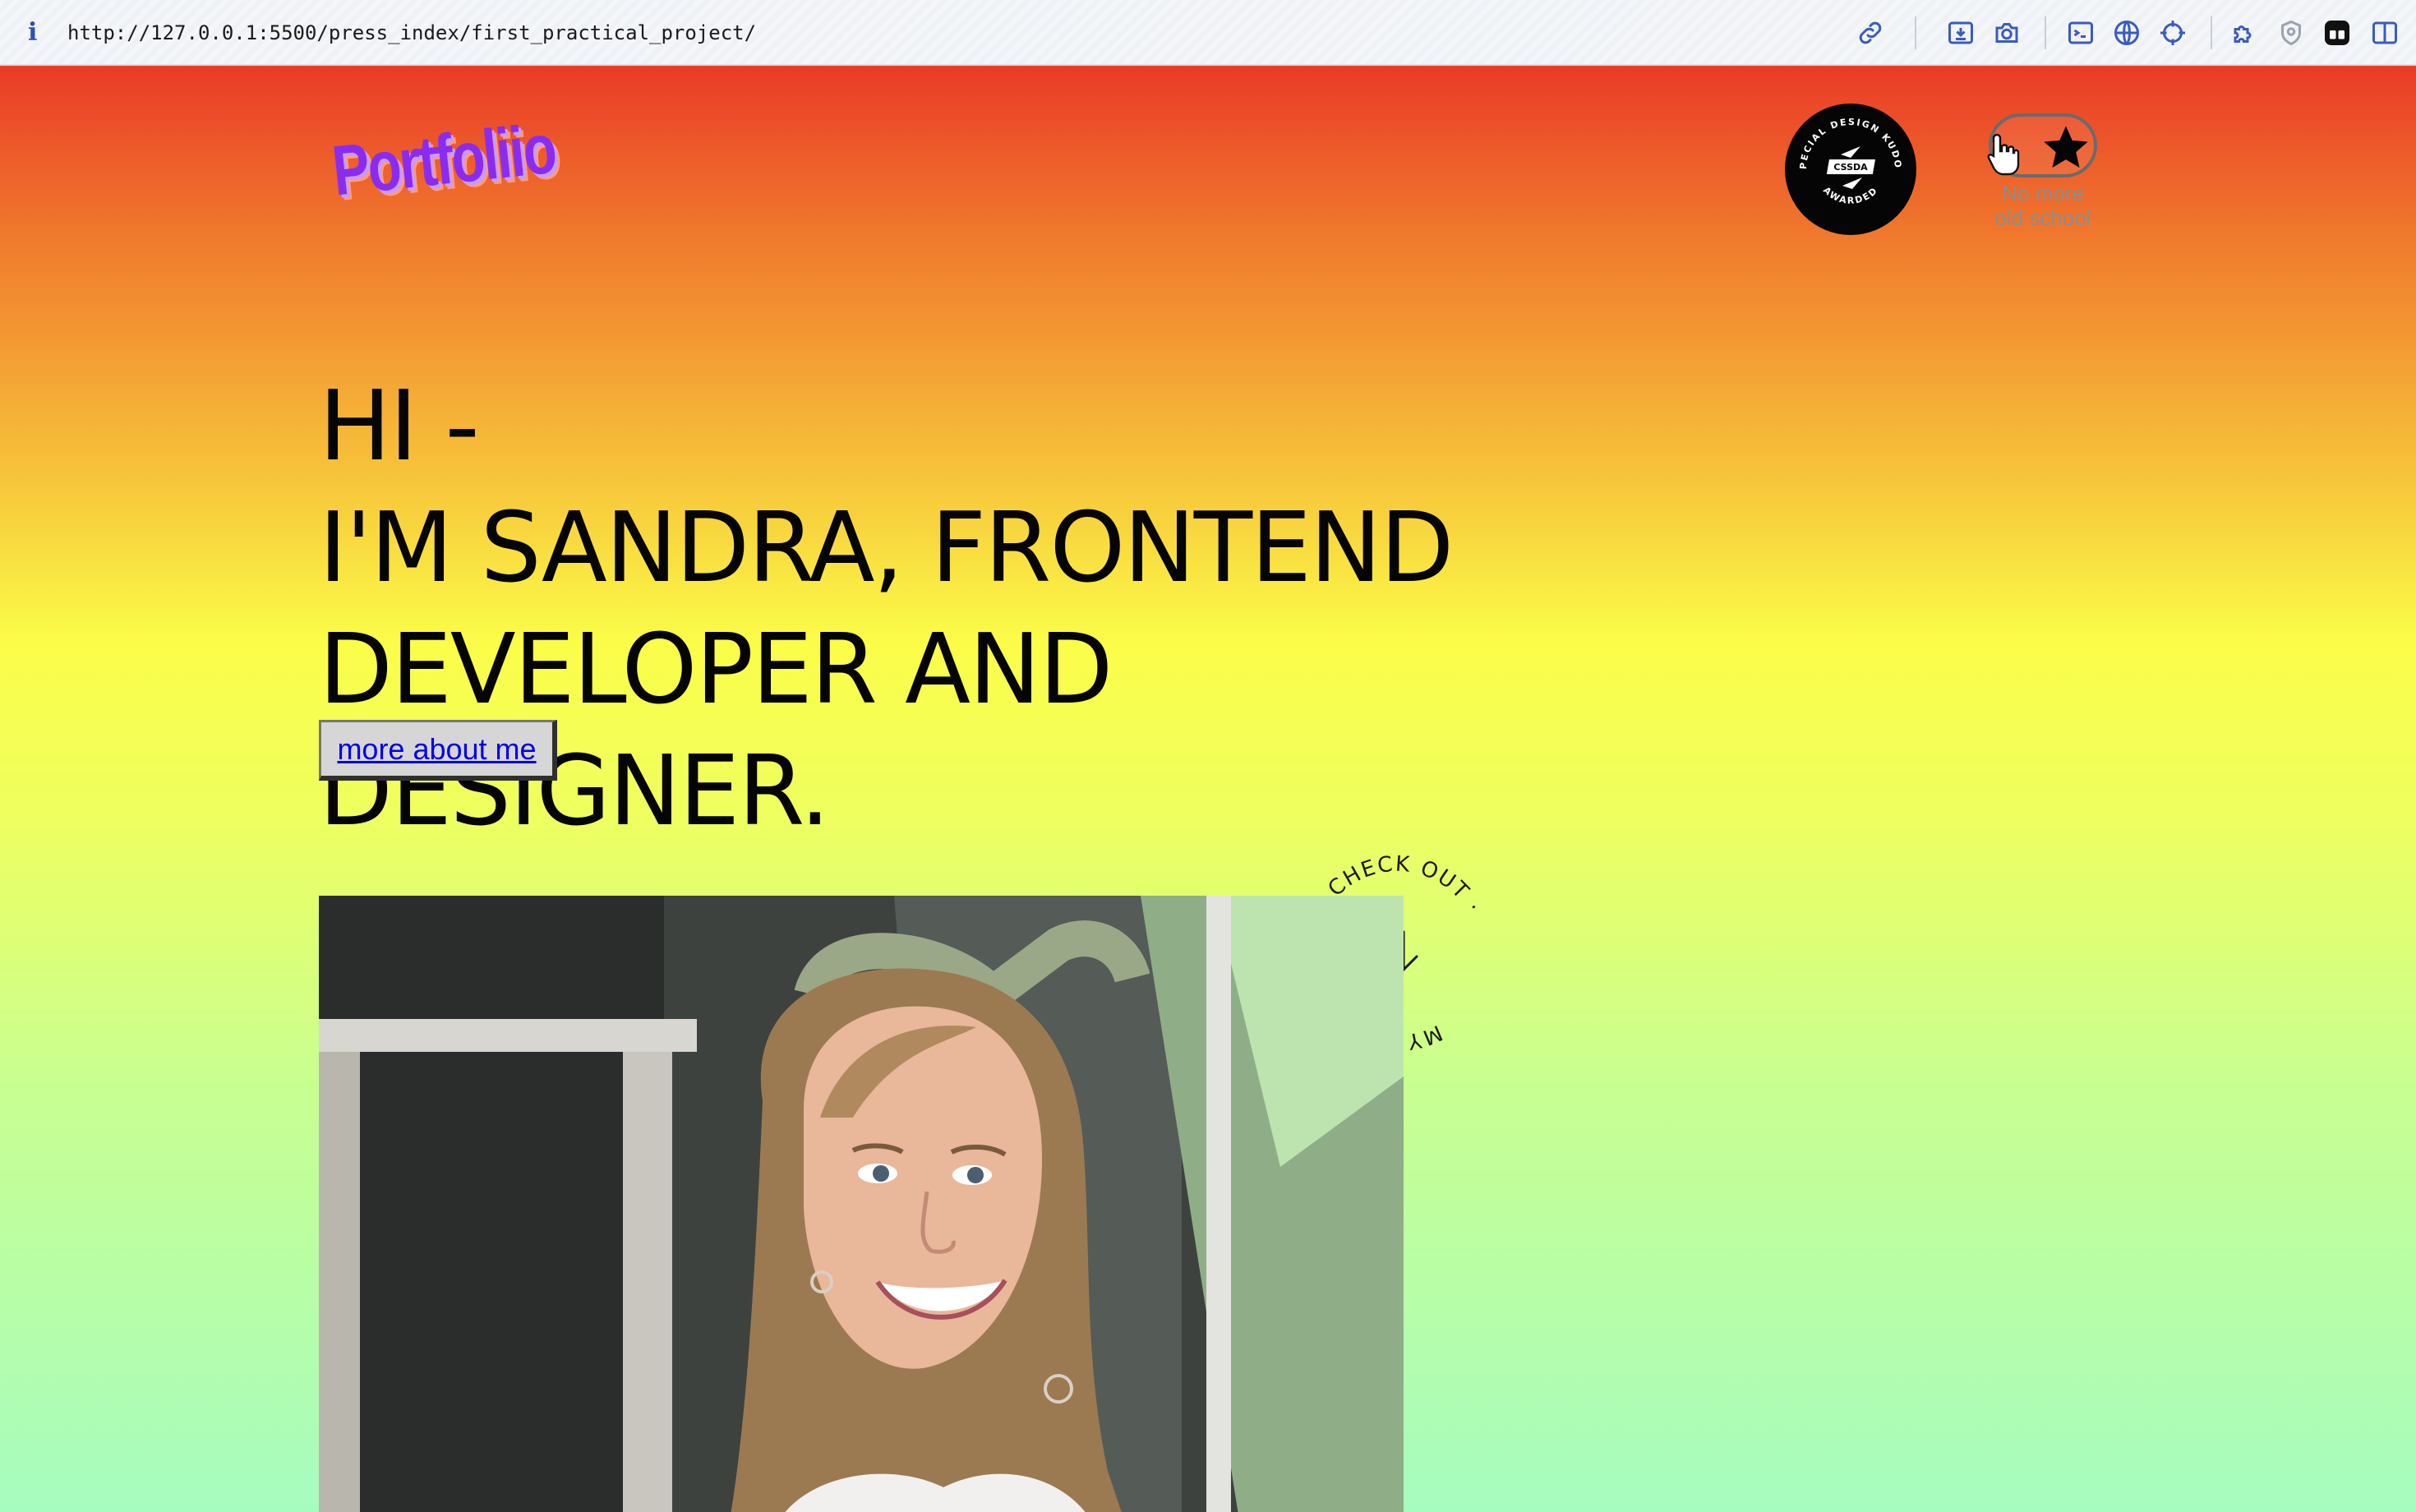 Image resolution: width=2416 pixels, height=1512 pixels. Describe the element at coordinates (2007, 33) in the screenshot. I see `camera-icon` at that location.